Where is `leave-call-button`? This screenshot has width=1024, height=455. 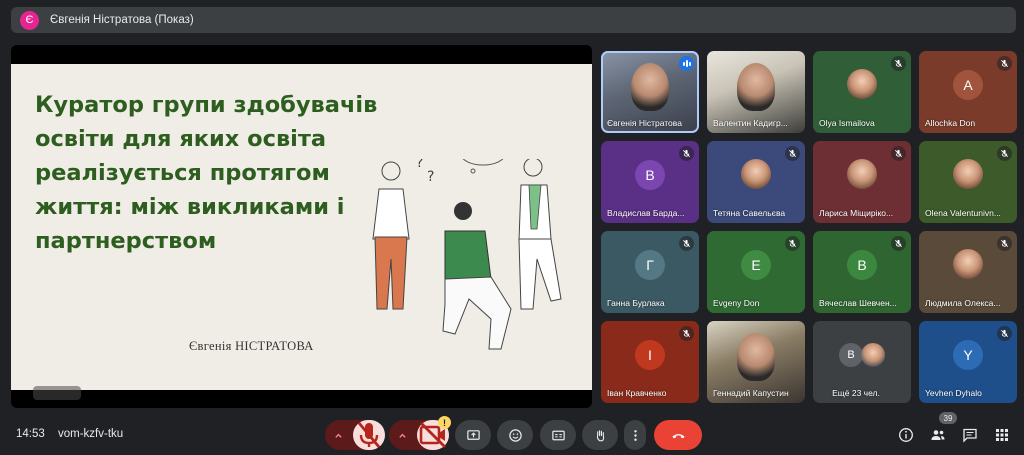 leave-call-button is located at coordinates (678, 435).